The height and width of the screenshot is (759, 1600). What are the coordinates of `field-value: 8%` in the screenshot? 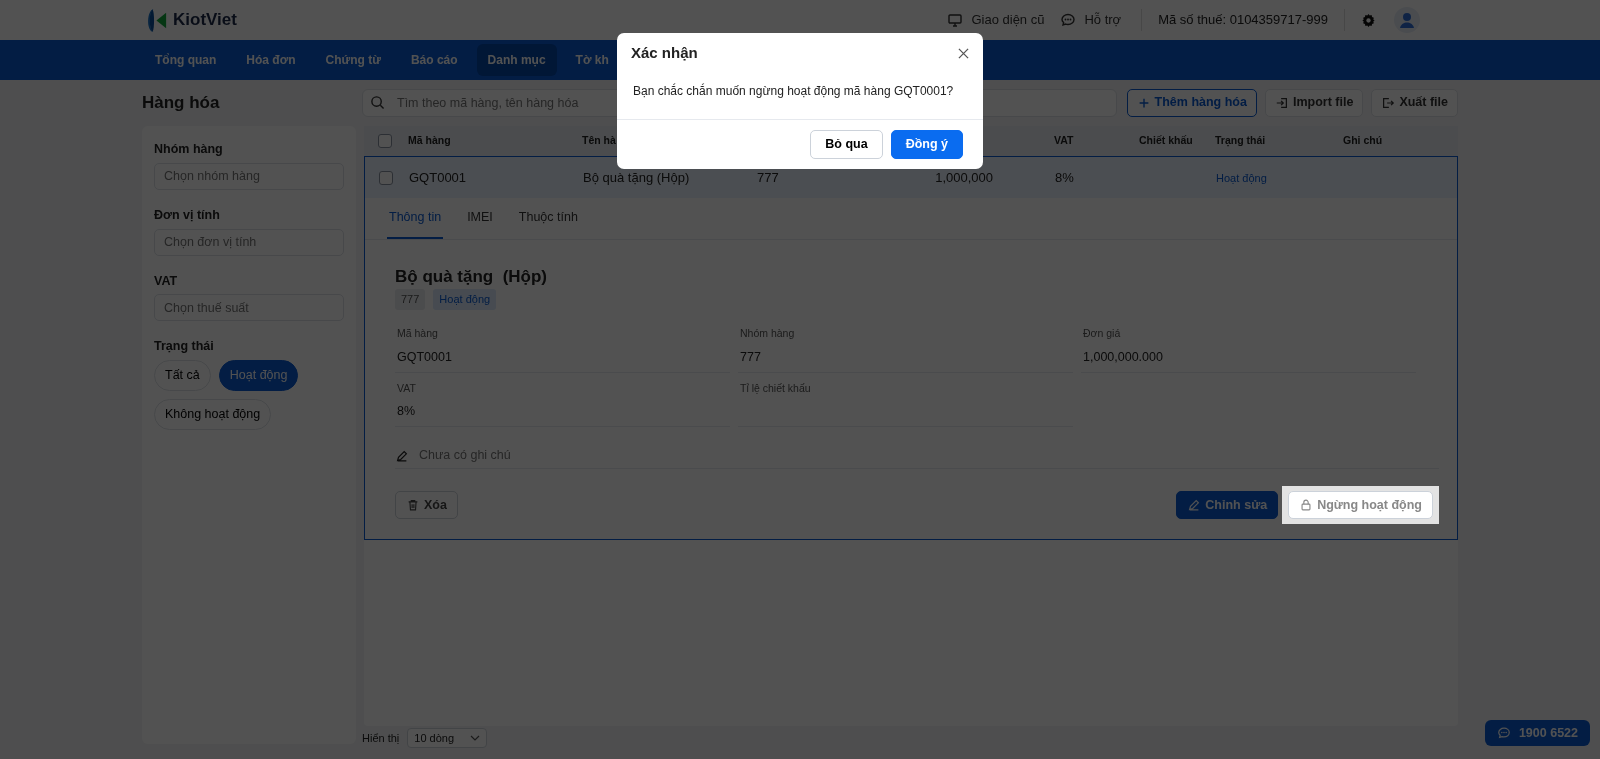 It's located at (406, 411).